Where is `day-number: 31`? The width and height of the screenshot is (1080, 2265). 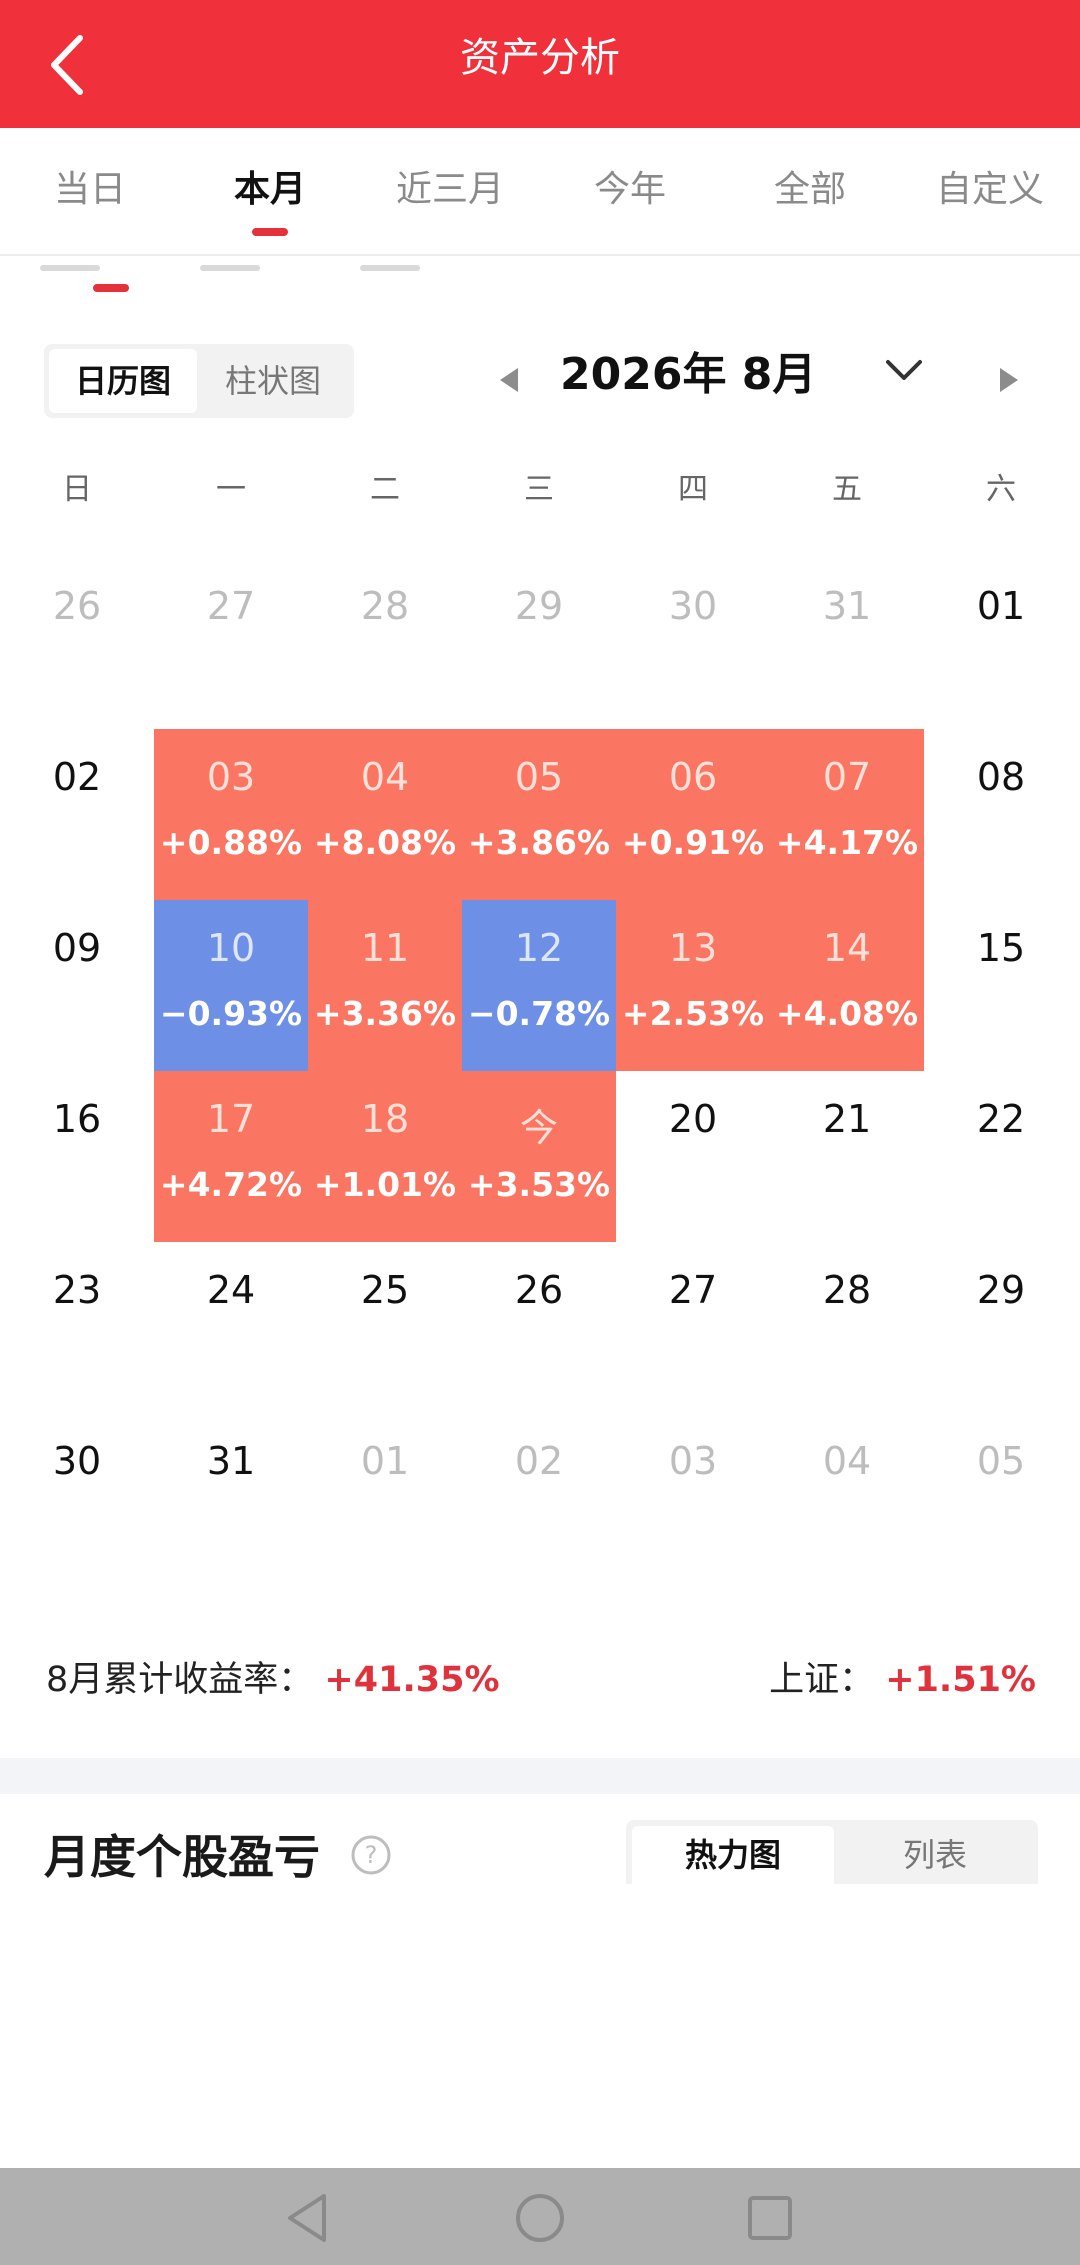
day-number: 31 is located at coordinates (847, 606).